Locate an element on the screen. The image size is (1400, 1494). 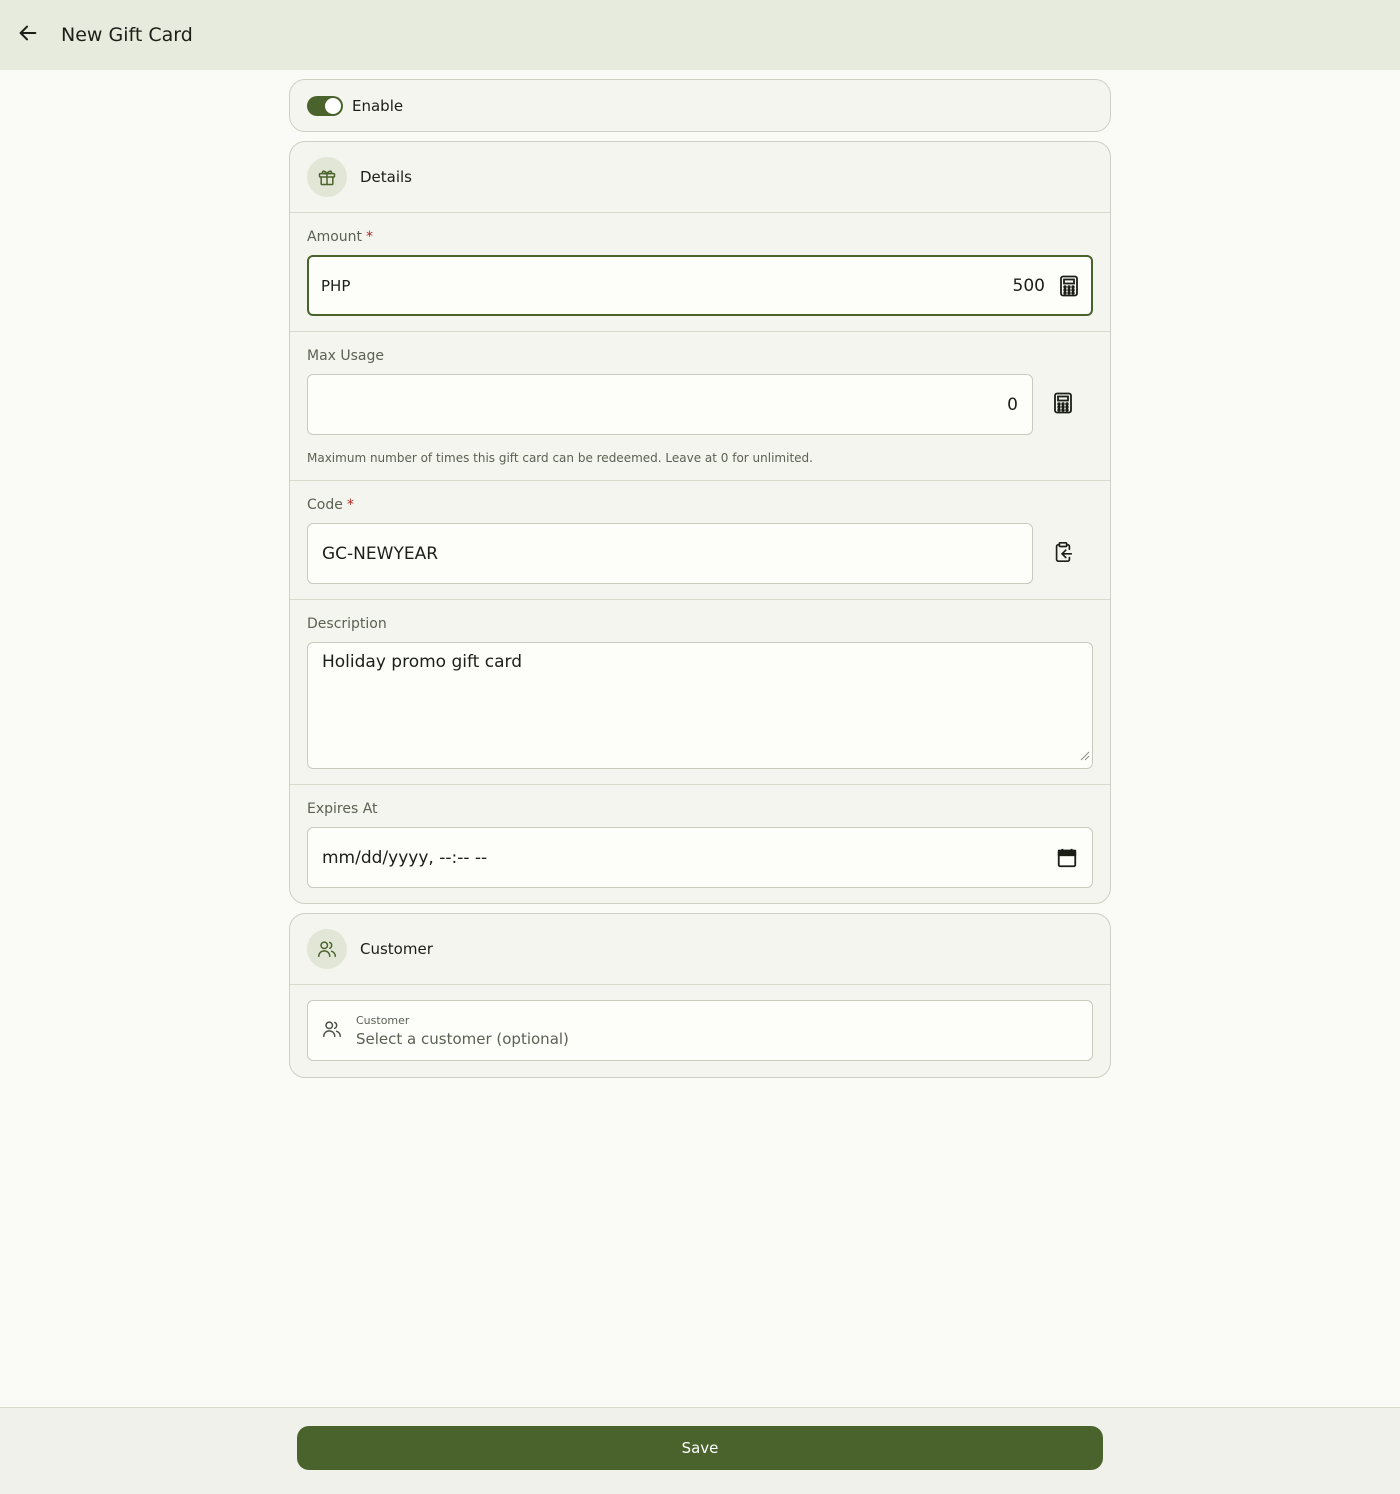
code-field: Code * GC-NEWYEAR is located at coordinates (700, 540).